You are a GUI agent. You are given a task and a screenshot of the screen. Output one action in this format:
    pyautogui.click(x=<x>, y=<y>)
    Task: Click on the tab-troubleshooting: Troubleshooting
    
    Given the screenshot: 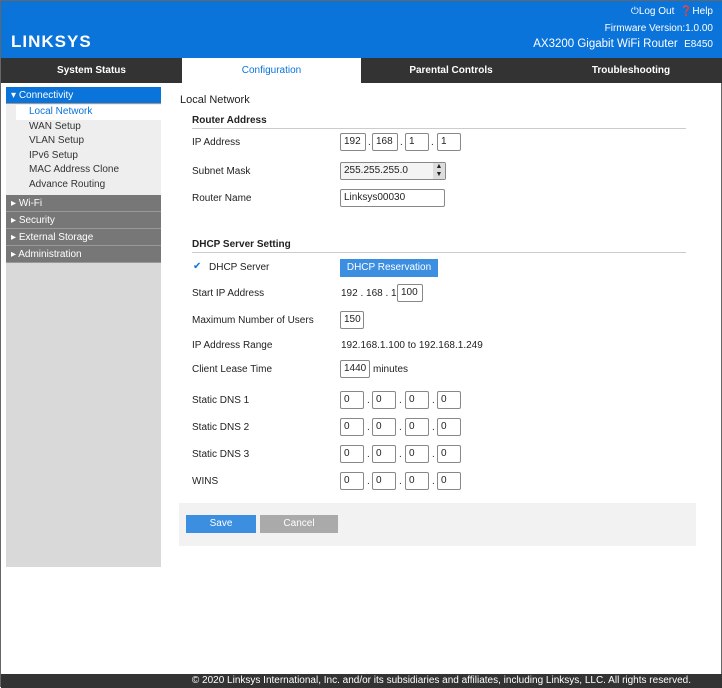 What is the action you would take?
    pyautogui.click(x=631, y=70)
    